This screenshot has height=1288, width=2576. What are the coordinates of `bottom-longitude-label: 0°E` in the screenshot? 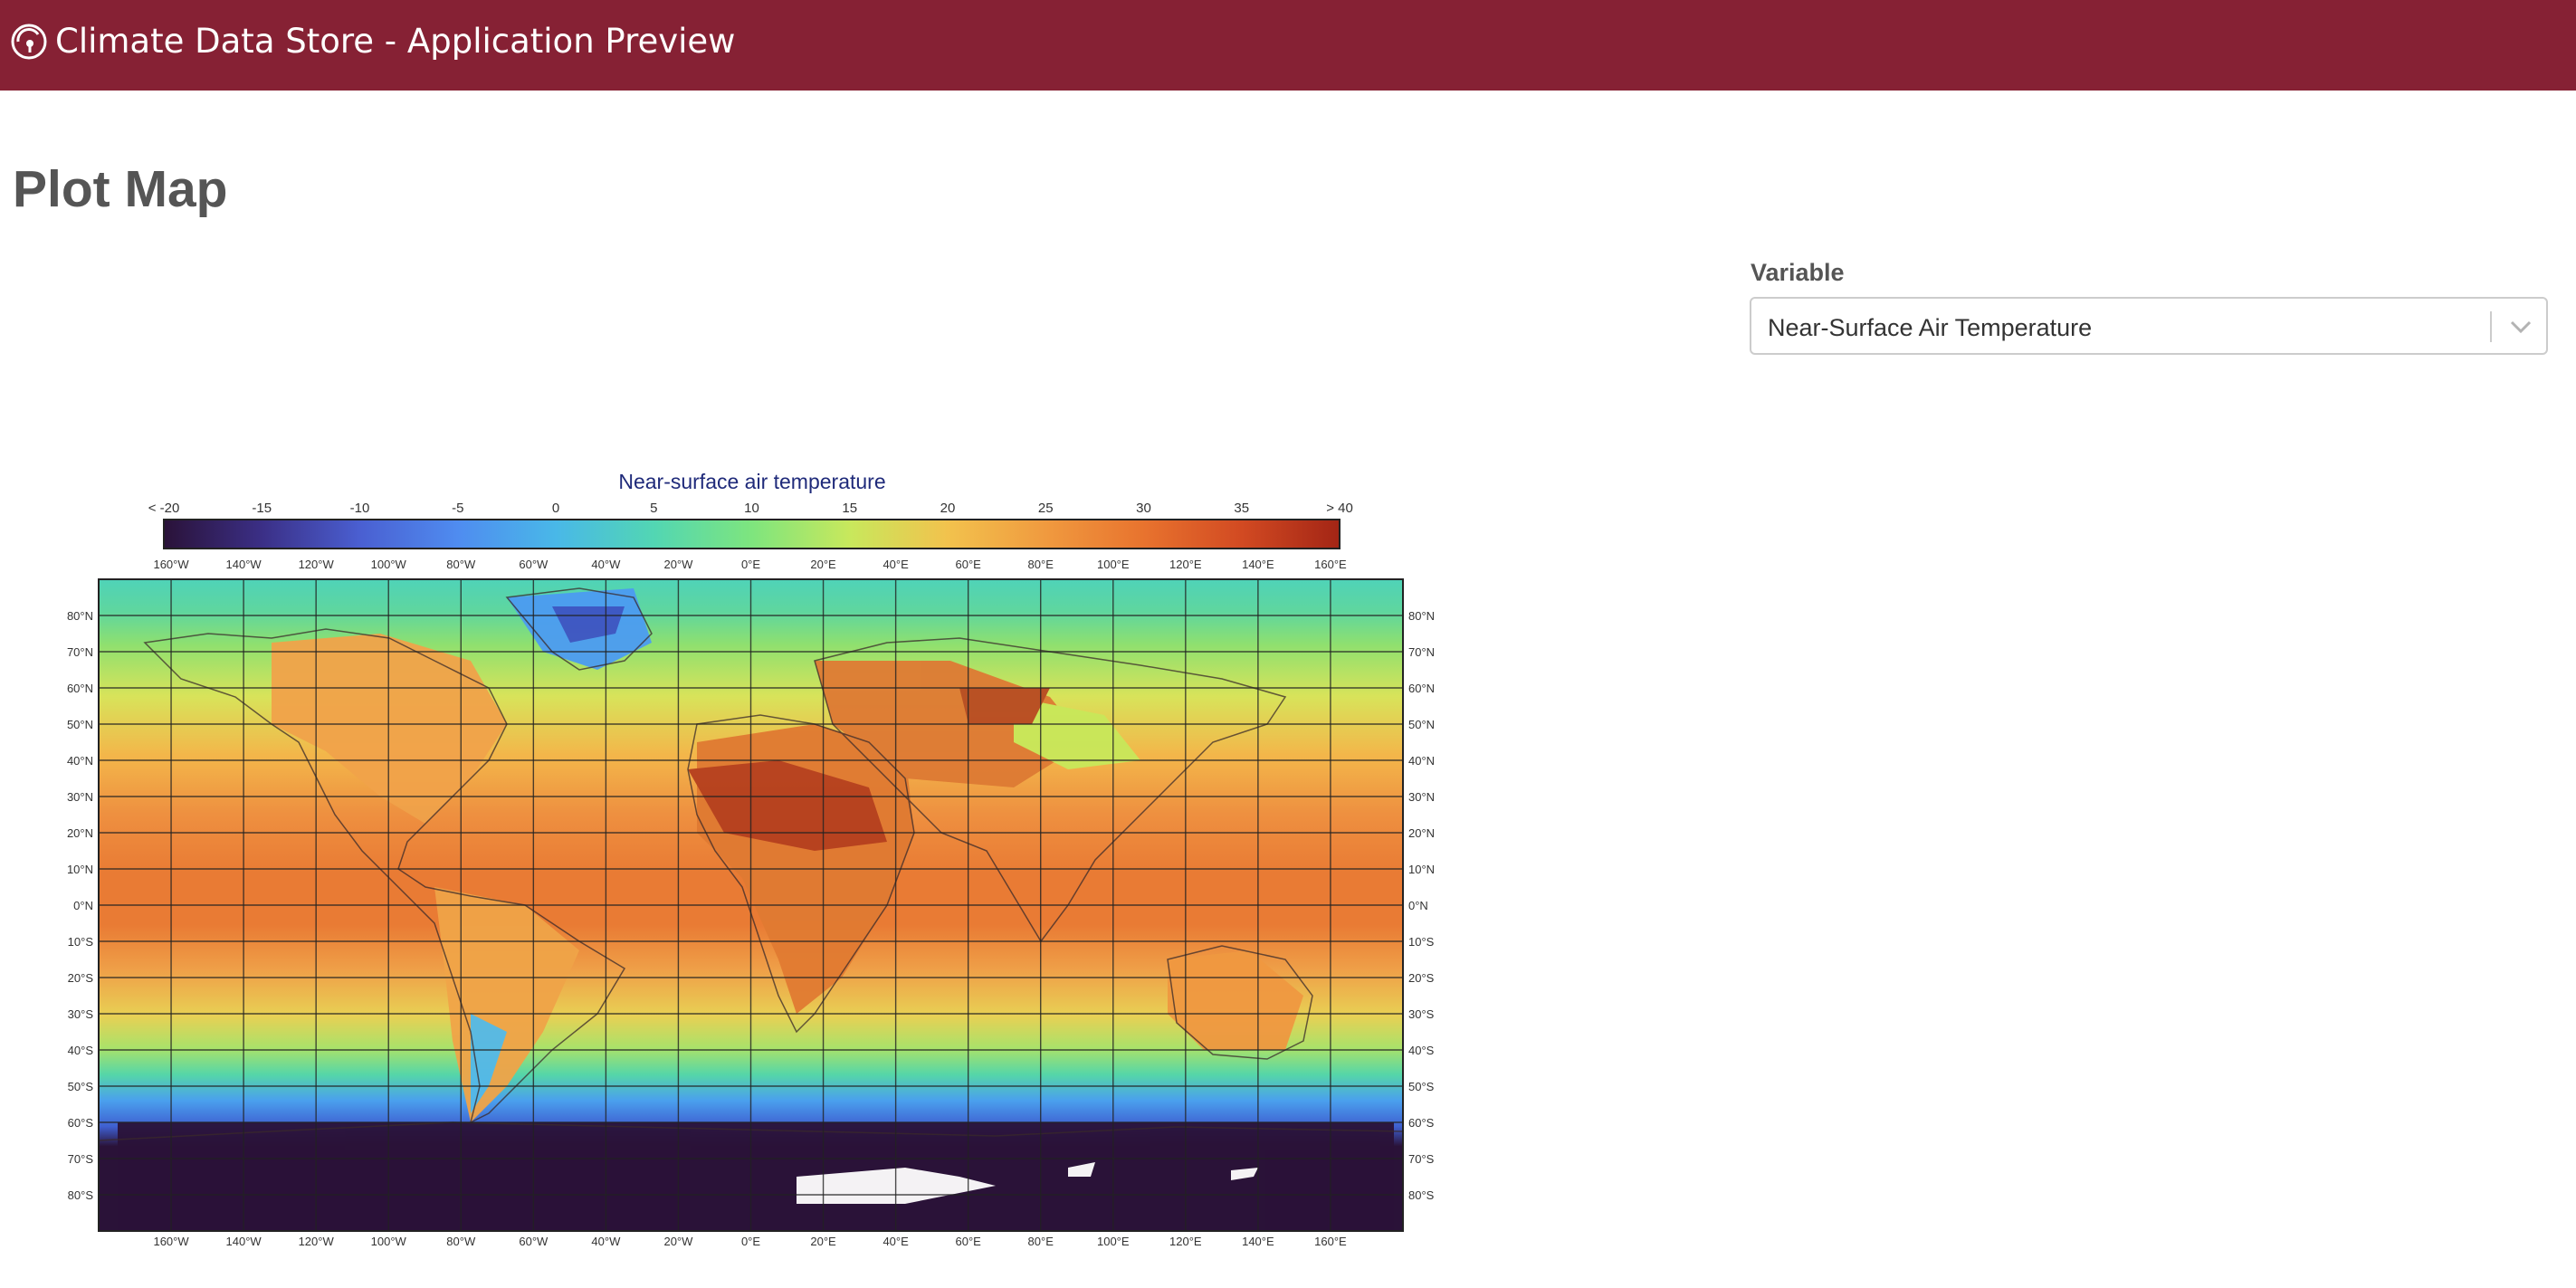 It's located at (750, 1241).